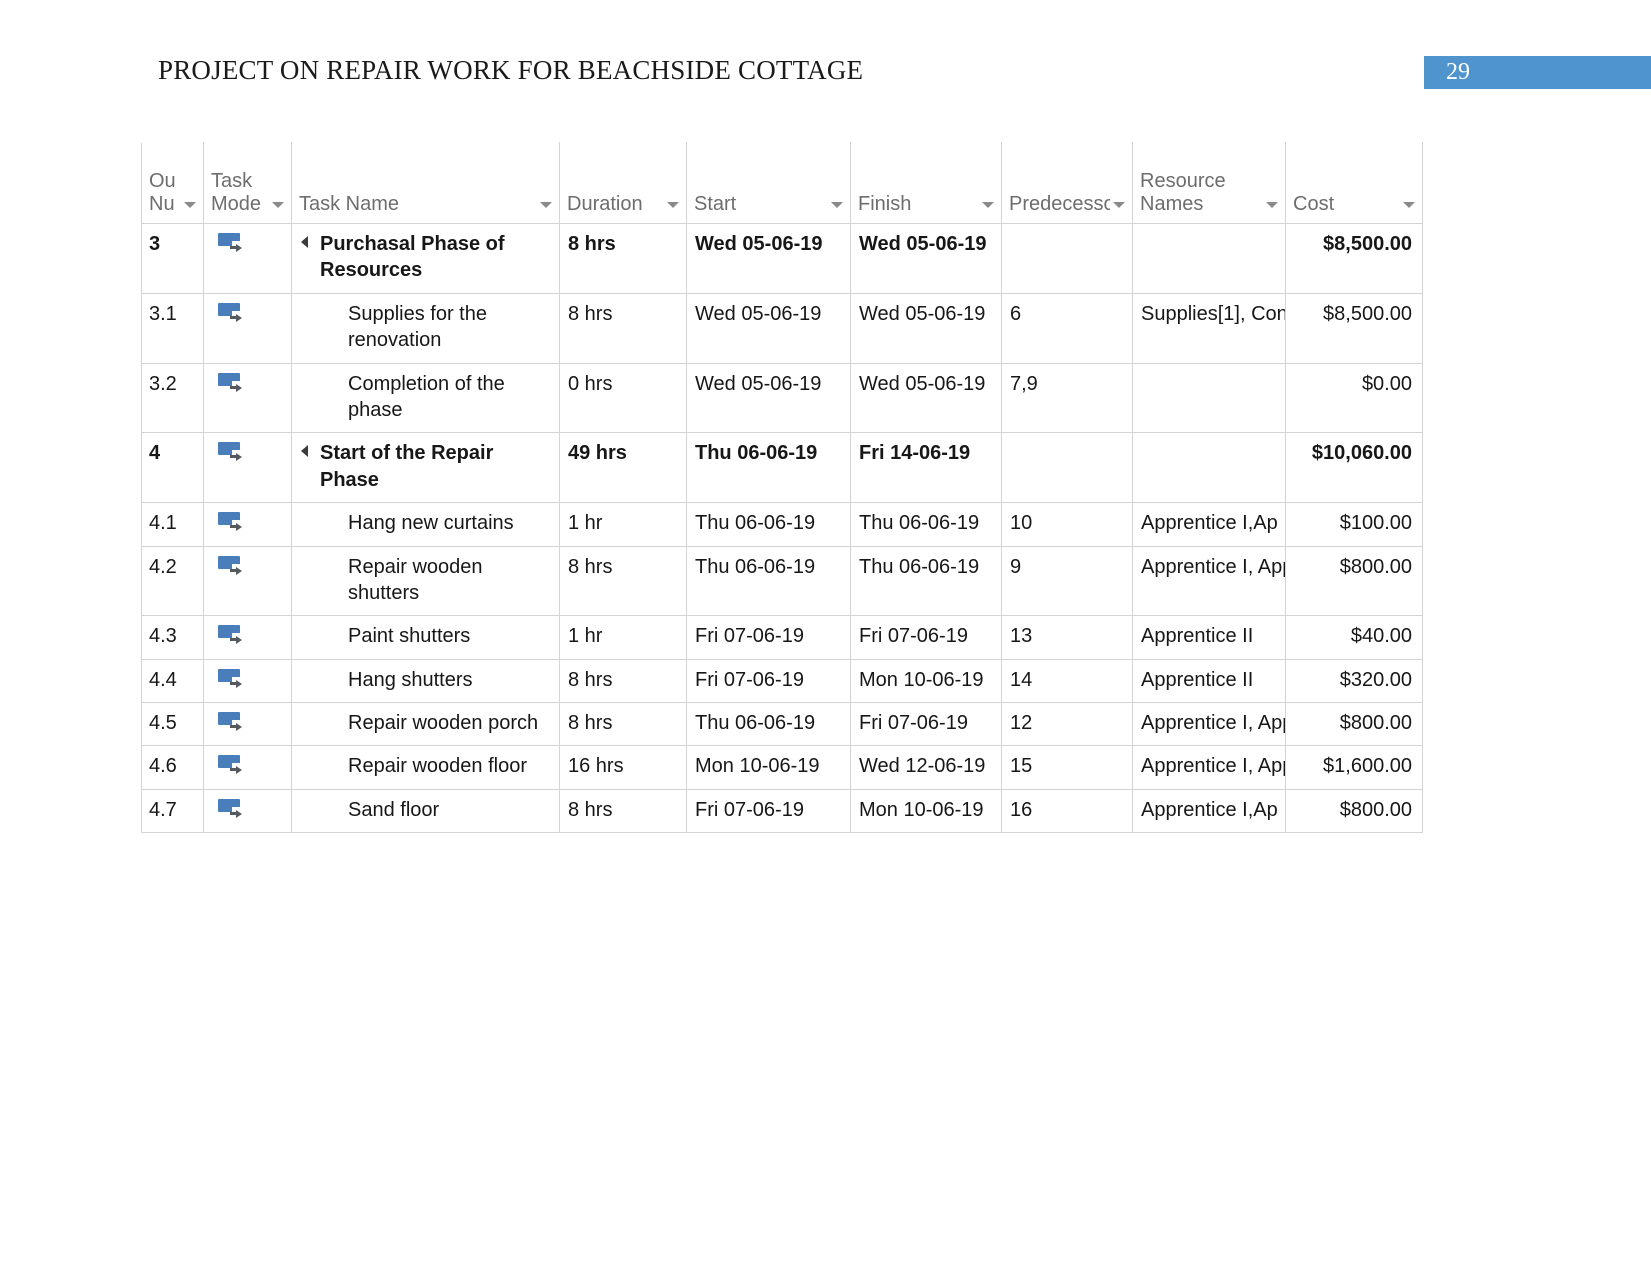  Describe the element at coordinates (172, 724) in the screenshot. I see `cell-outline-number: 4.5` at that location.